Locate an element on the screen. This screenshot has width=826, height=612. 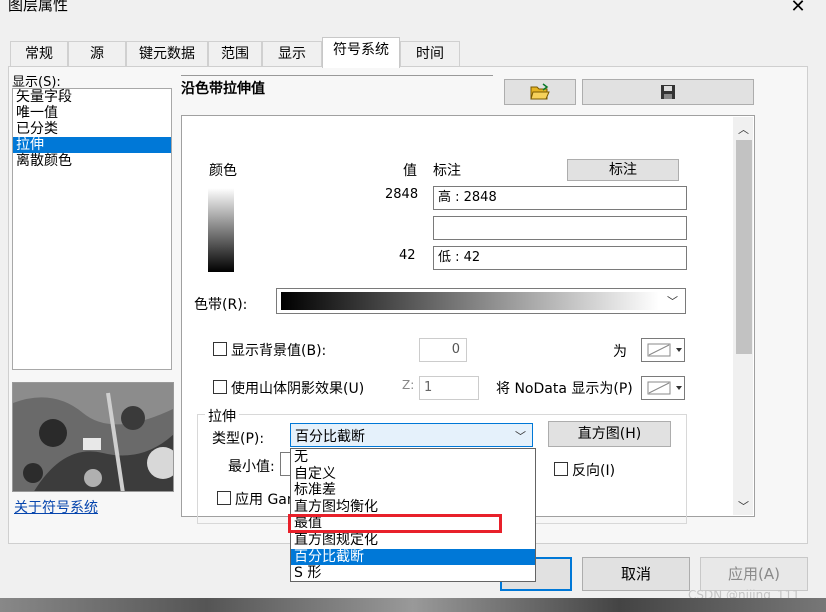
highlight-annotation-box is located at coordinates (395, 523).